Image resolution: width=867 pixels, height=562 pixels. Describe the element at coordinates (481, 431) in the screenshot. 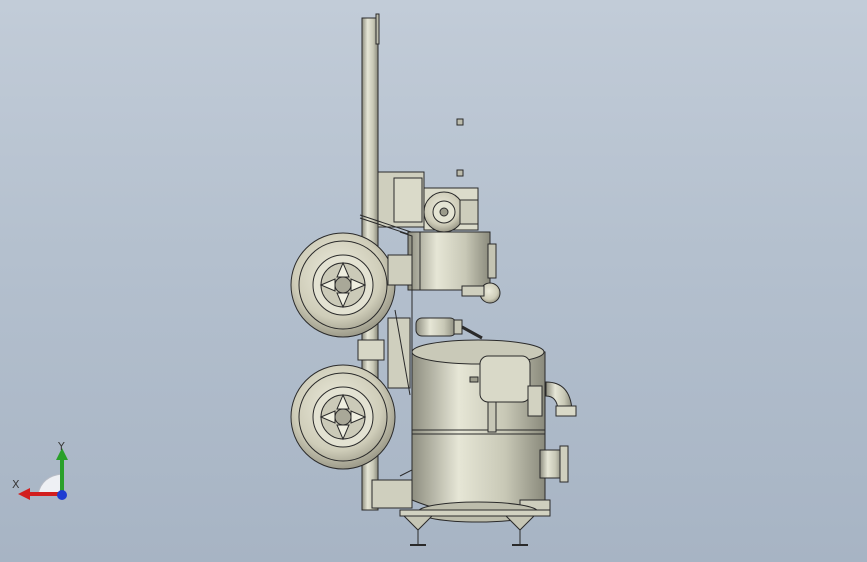

I see `main-tank` at that location.